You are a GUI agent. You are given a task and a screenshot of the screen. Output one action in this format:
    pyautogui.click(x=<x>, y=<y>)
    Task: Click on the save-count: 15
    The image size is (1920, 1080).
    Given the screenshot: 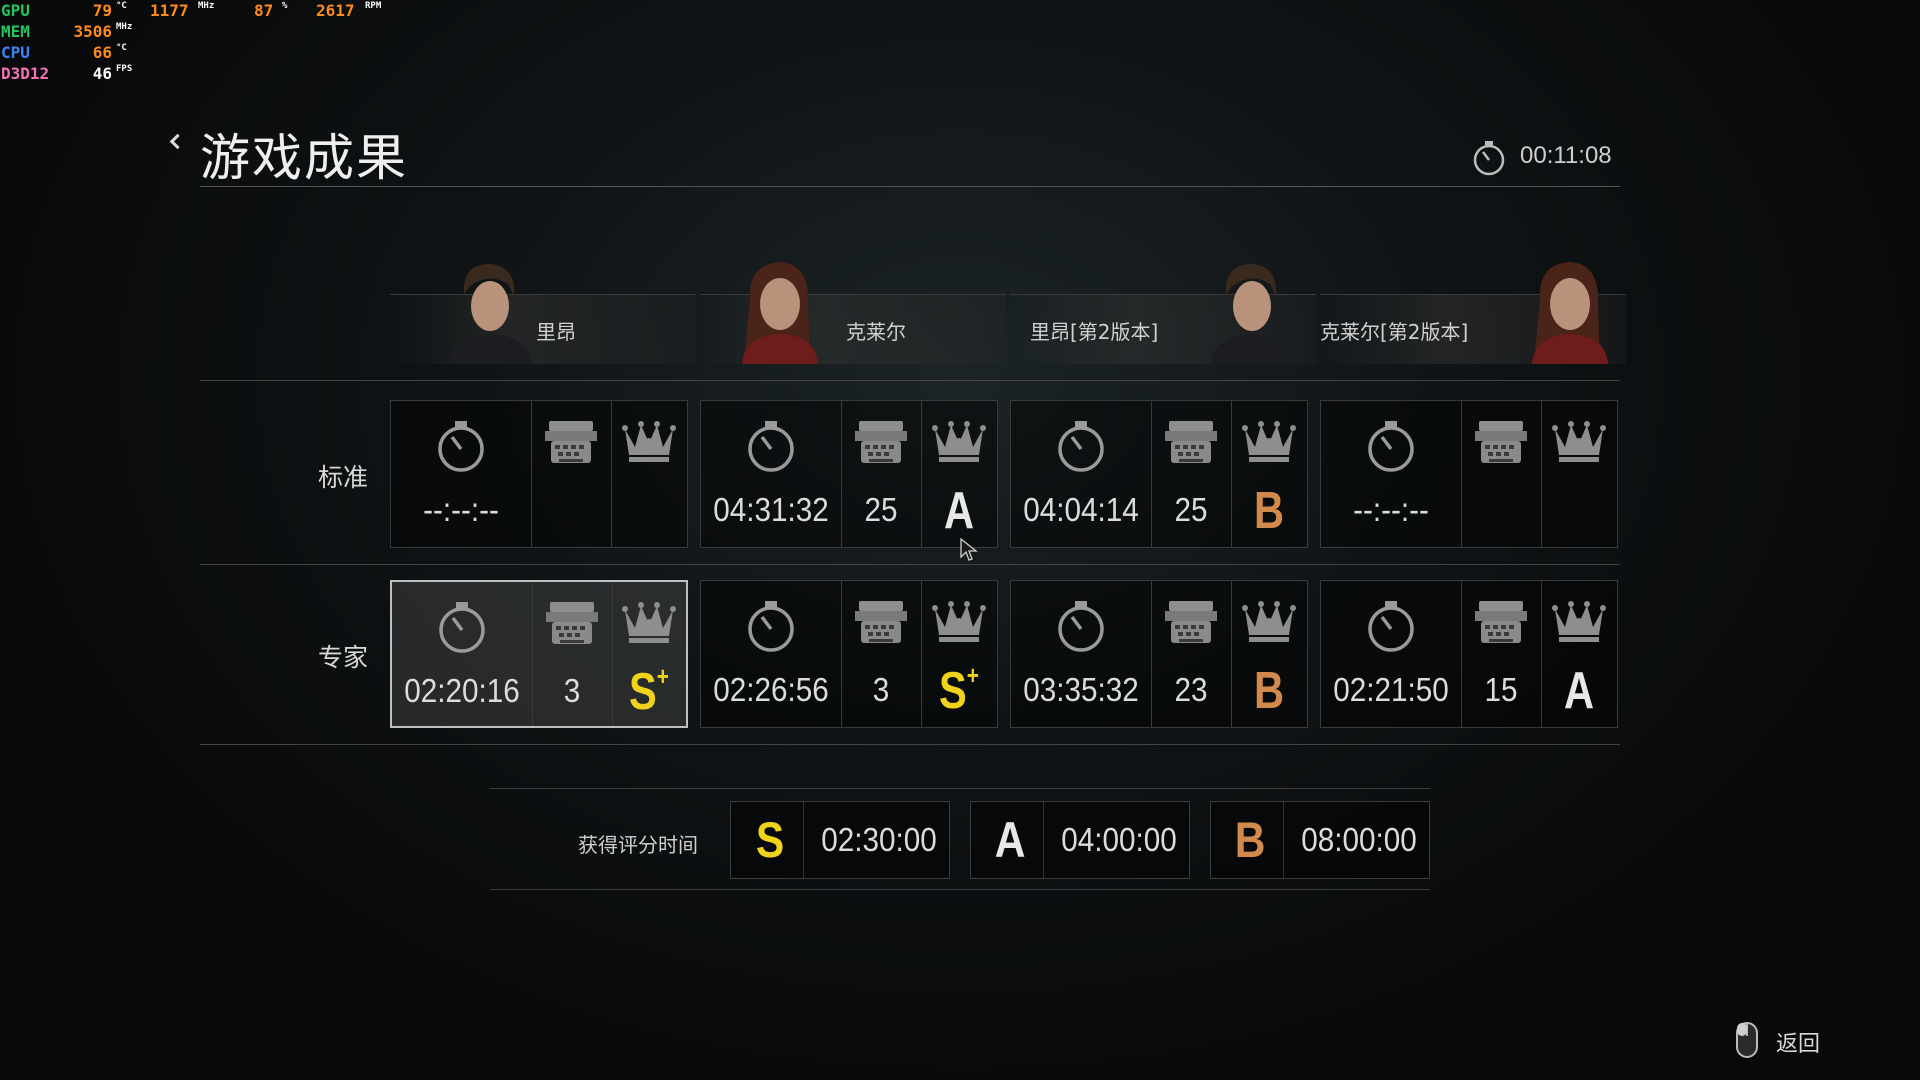 What is the action you would take?
    pyautogui.click(x=1501, y=689)
    